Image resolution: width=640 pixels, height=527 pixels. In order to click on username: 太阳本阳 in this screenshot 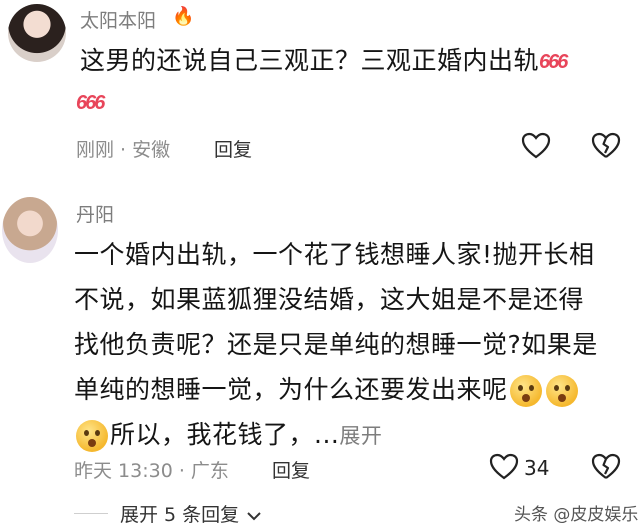, I will do `click(118, 19)`.